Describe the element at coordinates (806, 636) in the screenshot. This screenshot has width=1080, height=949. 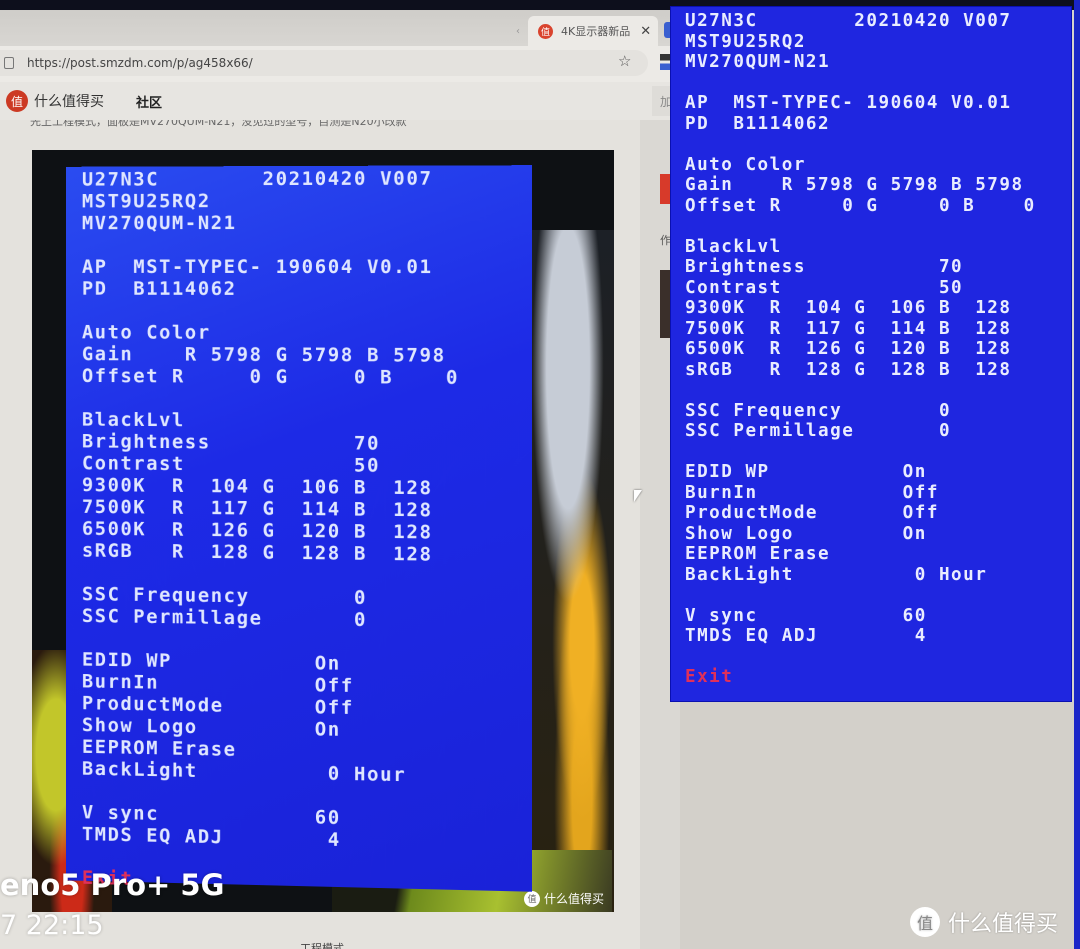
I see `osd-row: TMDS EQ ADJ 4` at that location.